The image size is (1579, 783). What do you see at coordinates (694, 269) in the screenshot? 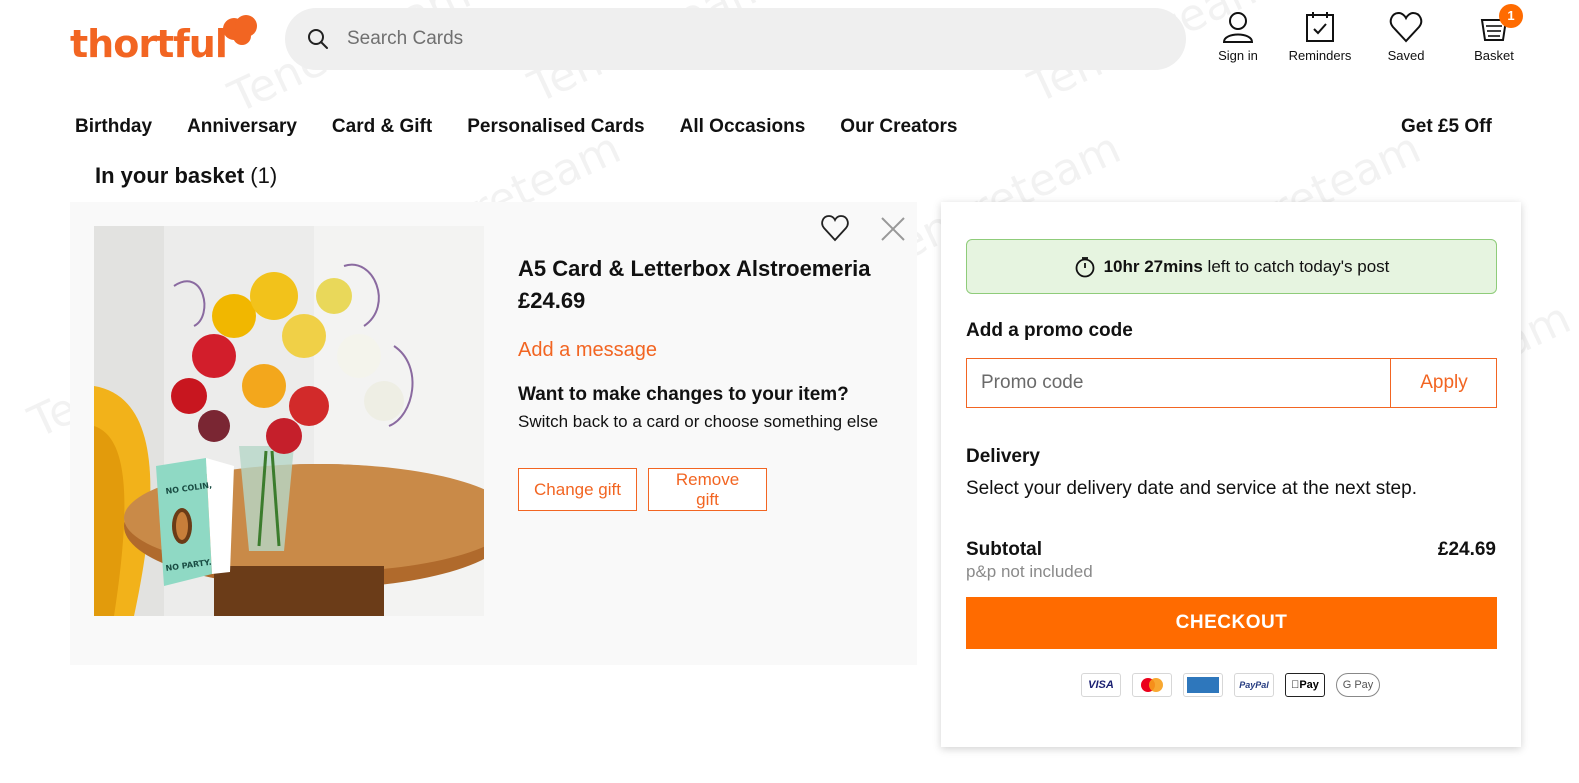
I see `item-title: A5 Card & Letterbox Alstroemeria` at bounding box center [694, 269].